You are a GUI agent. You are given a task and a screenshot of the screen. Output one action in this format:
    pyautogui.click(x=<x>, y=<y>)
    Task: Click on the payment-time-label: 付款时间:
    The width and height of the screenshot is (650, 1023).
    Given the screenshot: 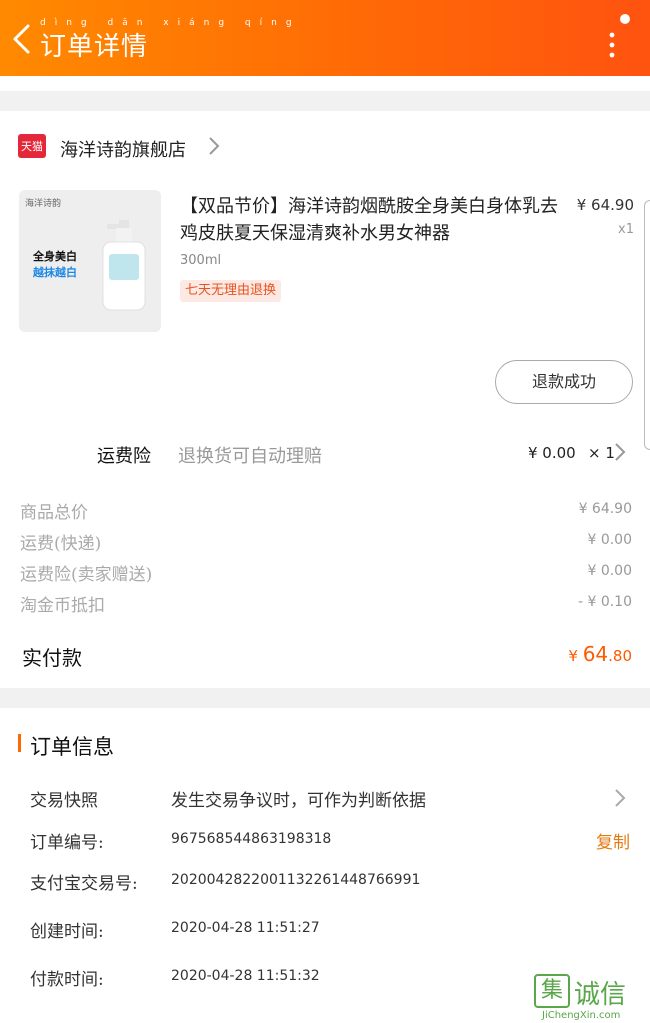 What is the action you would take?
    pyautogui.click(x=67, y=980)
    